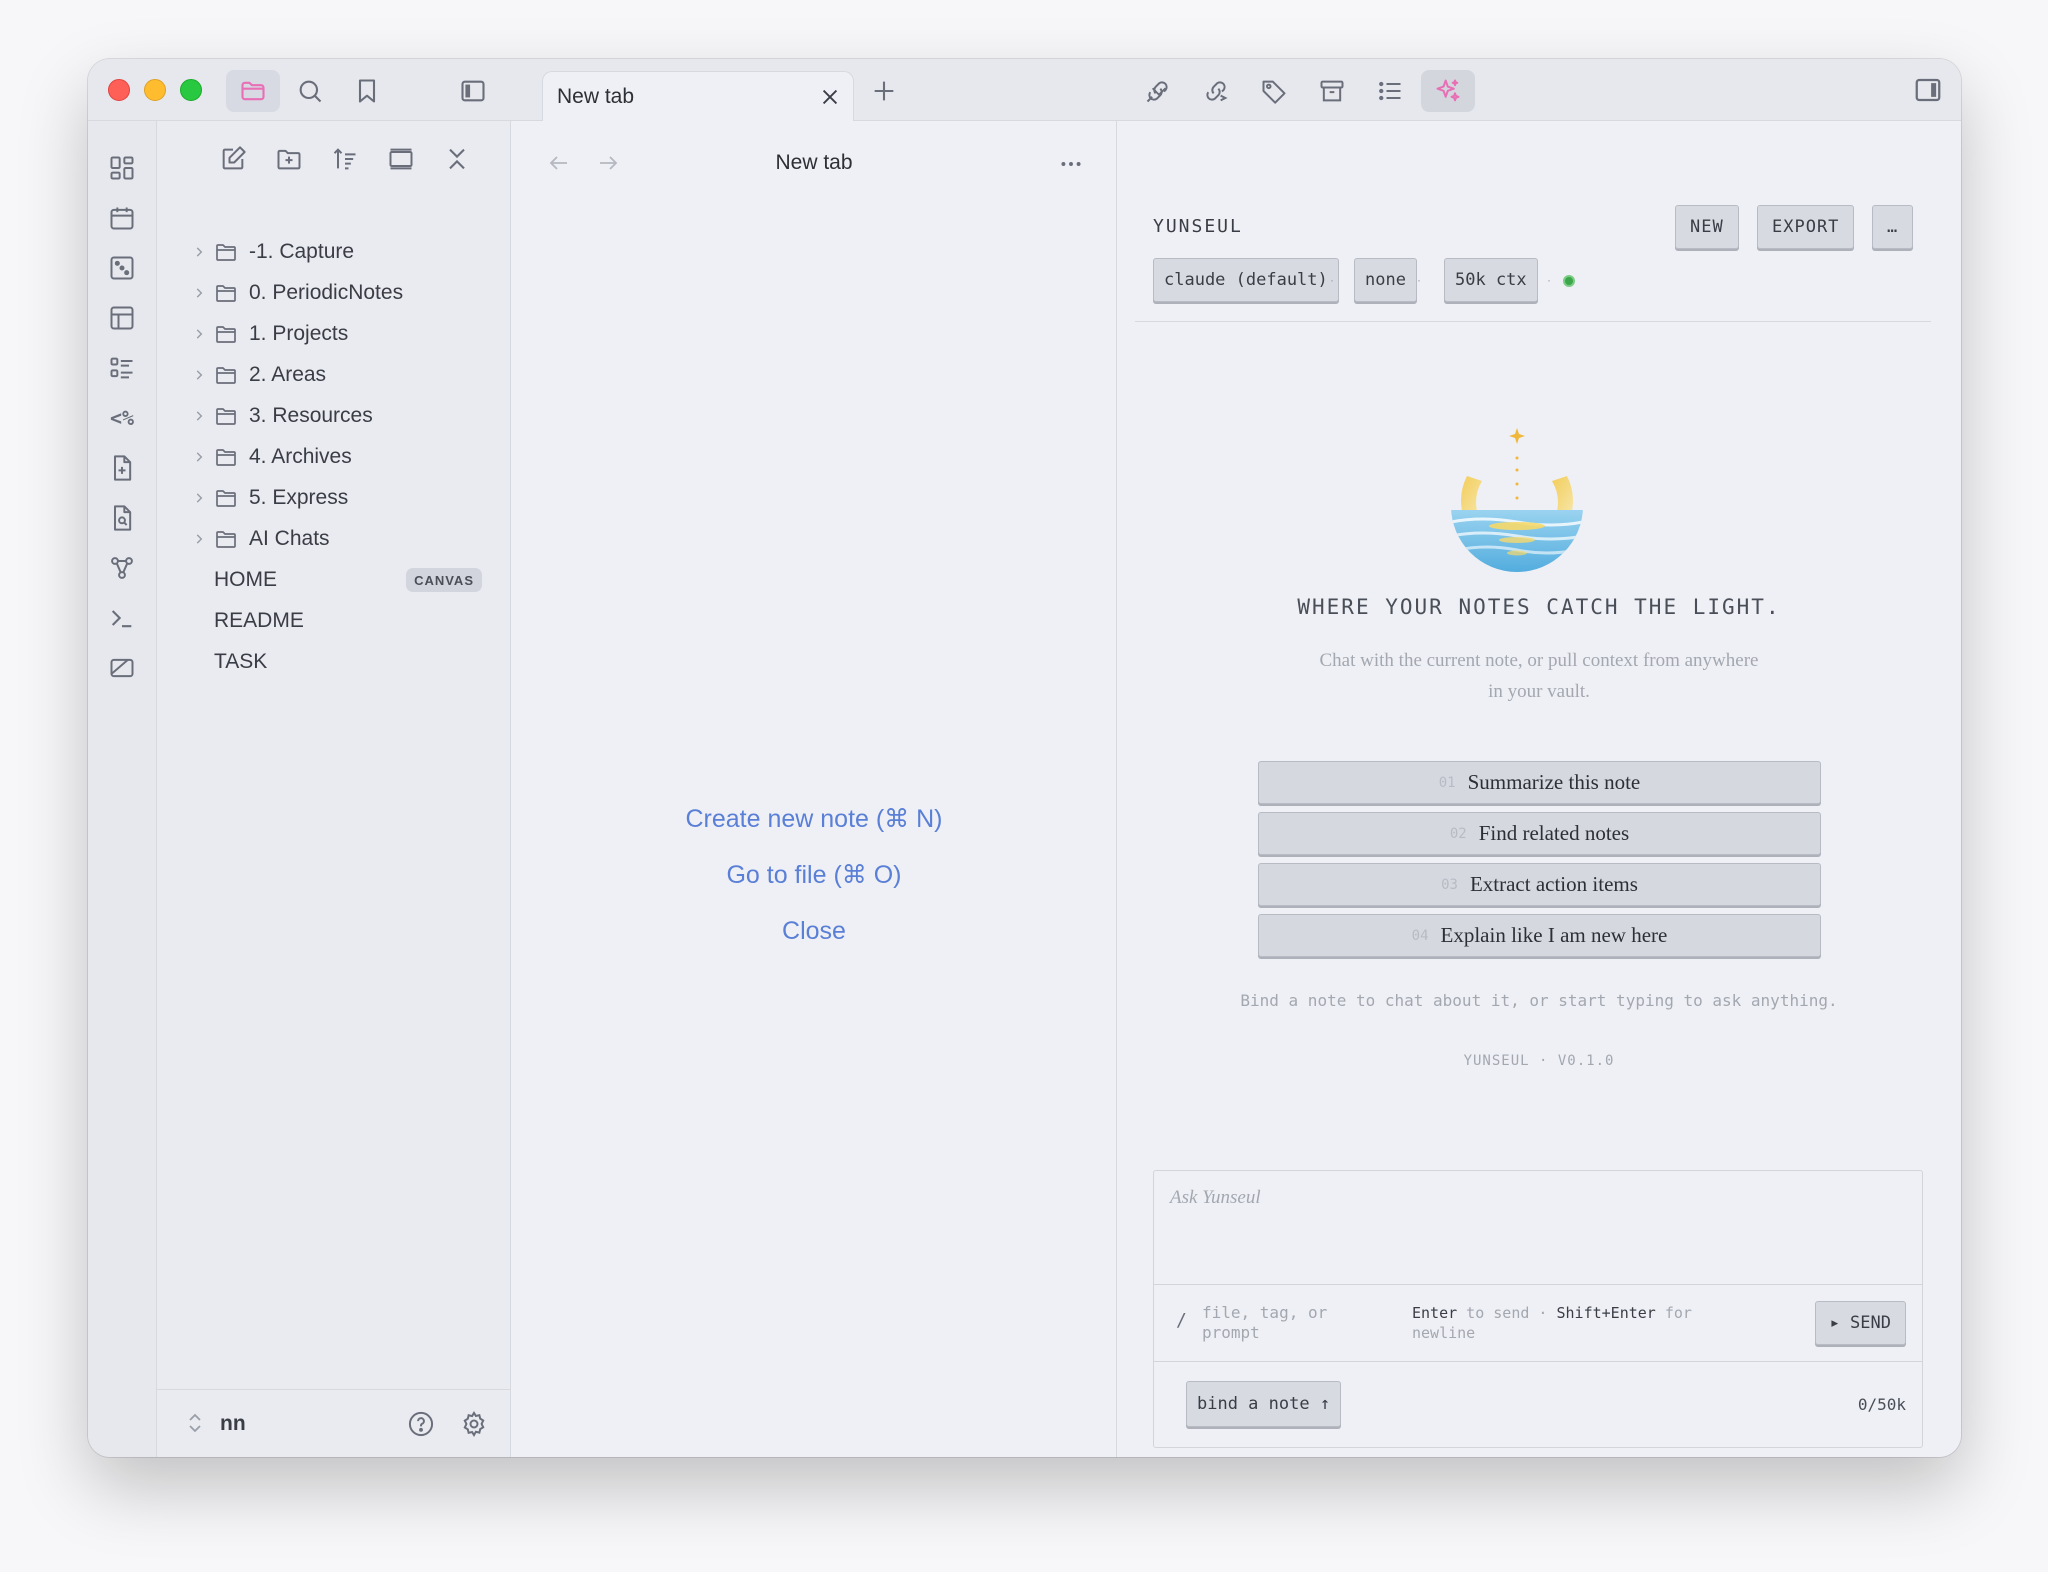  I want to click on collapse-all-icon, so click(457, 159).